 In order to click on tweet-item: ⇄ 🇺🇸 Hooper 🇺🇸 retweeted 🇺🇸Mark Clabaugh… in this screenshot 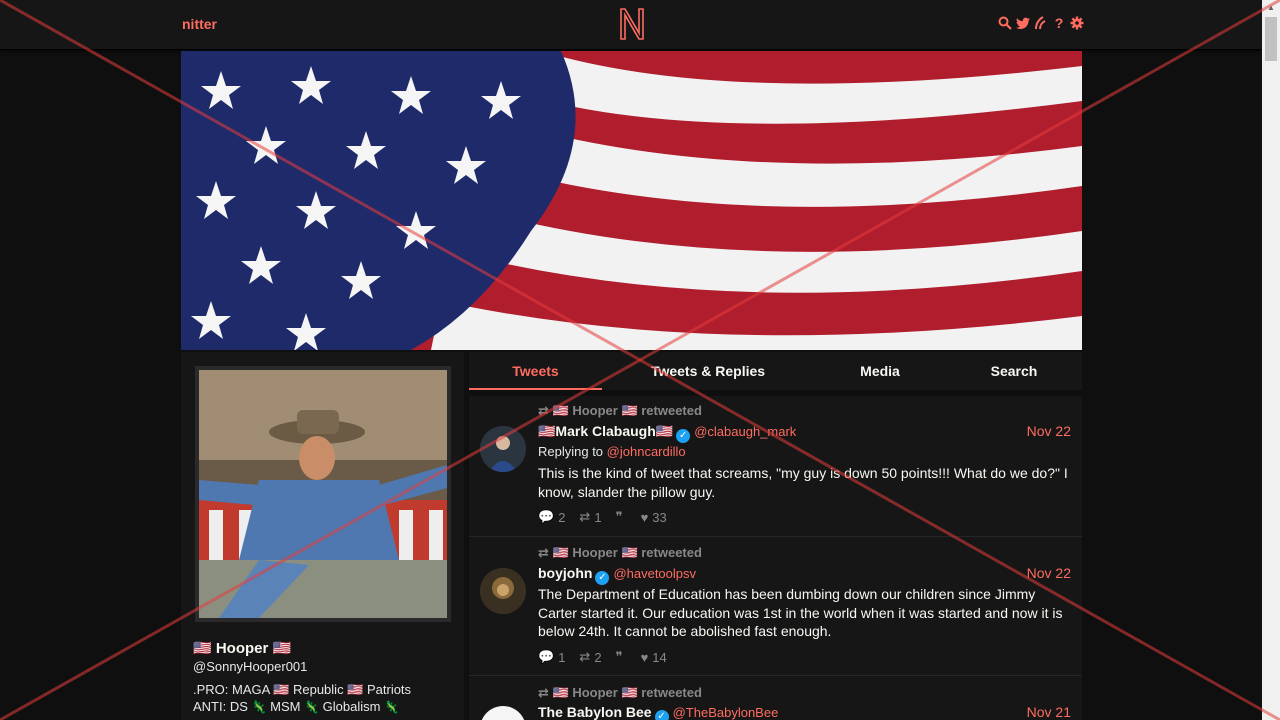, I will do `click(775, 466)`.